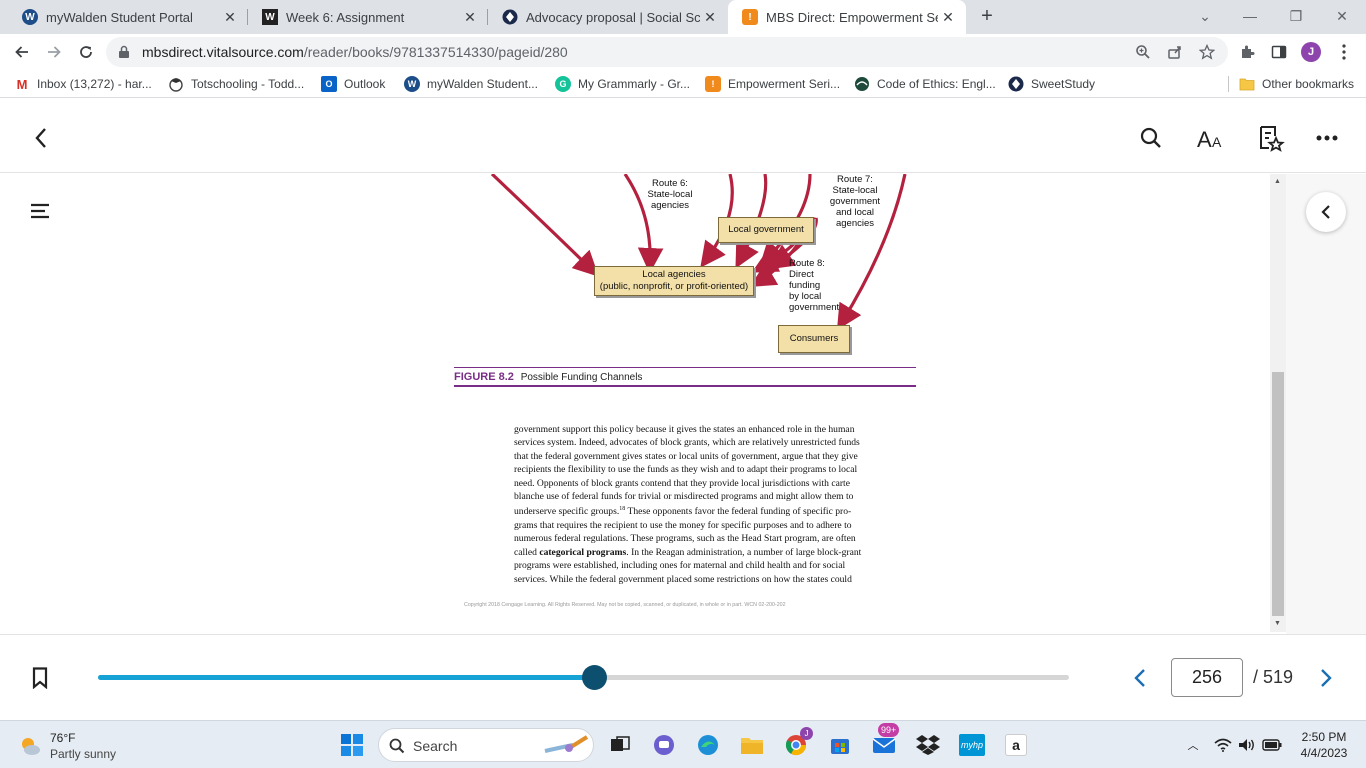 This screenshot has width=1366, height=768. What do you see at coordinates (544, 225) in the screenshot?
I see `route-arrow` at bounding box center [544, 225].